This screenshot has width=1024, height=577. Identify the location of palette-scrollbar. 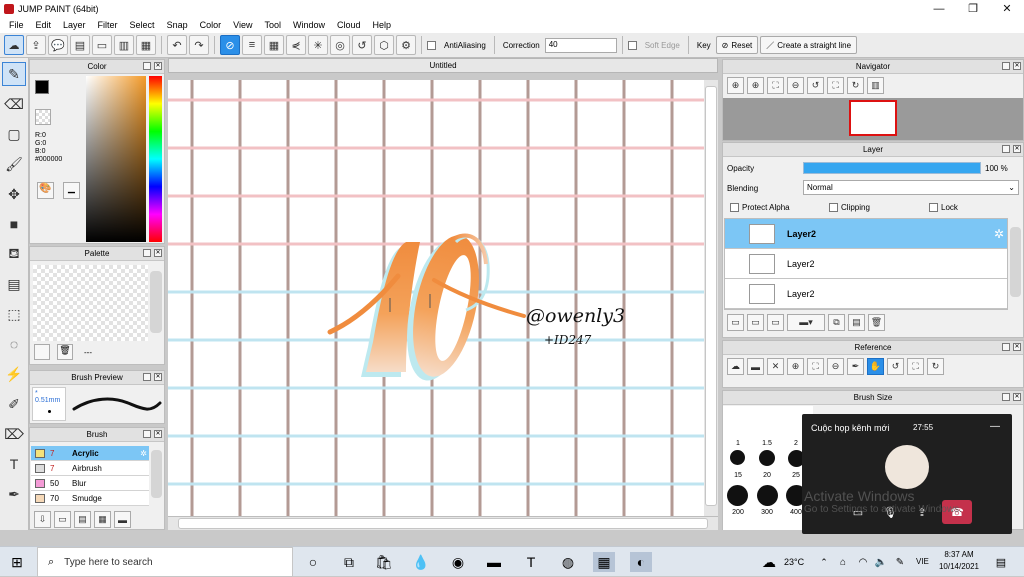
(156, 302).